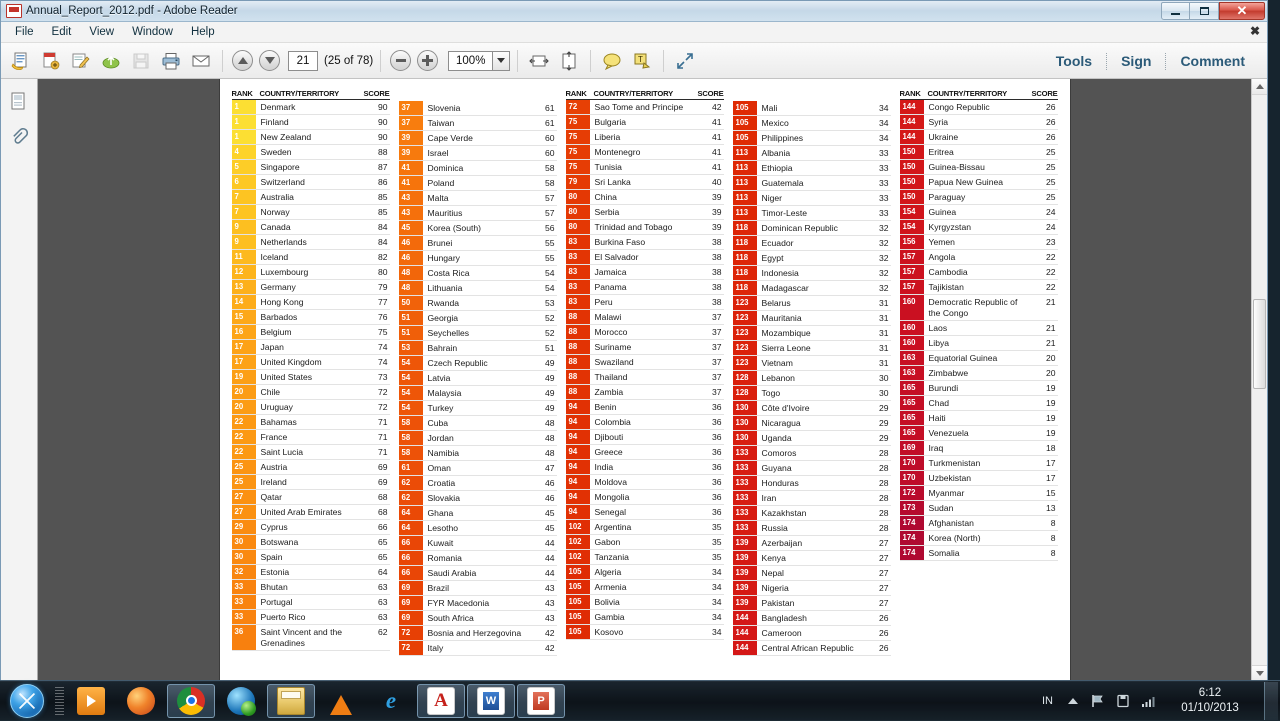 The height and width of the screenshot is (721, 1280). I want to click on toolbar-separator, so click(590, 61).